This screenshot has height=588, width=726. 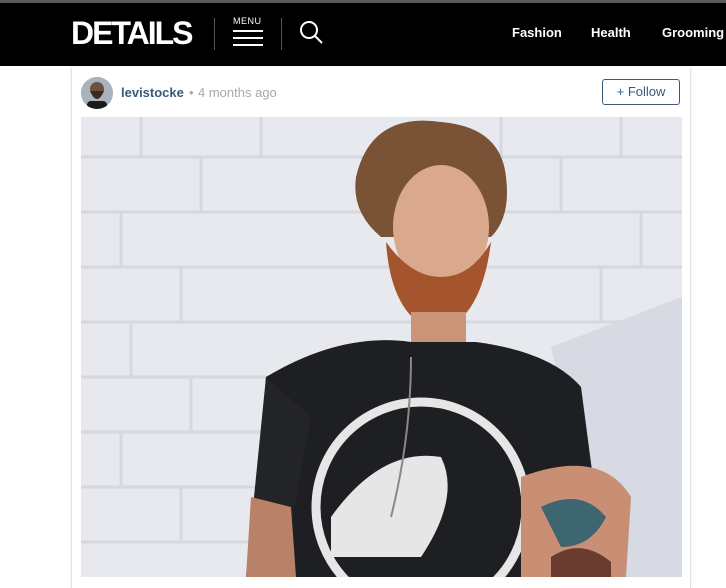 I want to click on header-top-strip, so click(x=363, y=1).